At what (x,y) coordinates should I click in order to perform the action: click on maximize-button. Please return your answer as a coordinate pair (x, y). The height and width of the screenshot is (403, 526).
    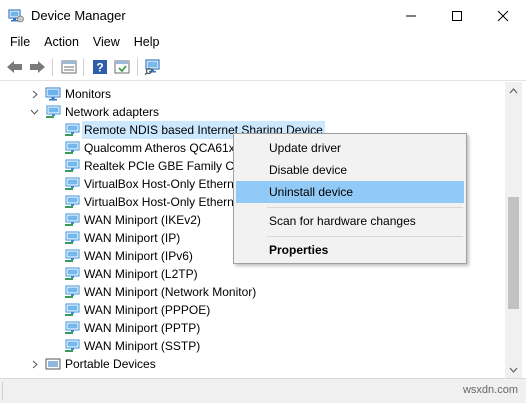
    Looking at the image, I should click on (457, 16).